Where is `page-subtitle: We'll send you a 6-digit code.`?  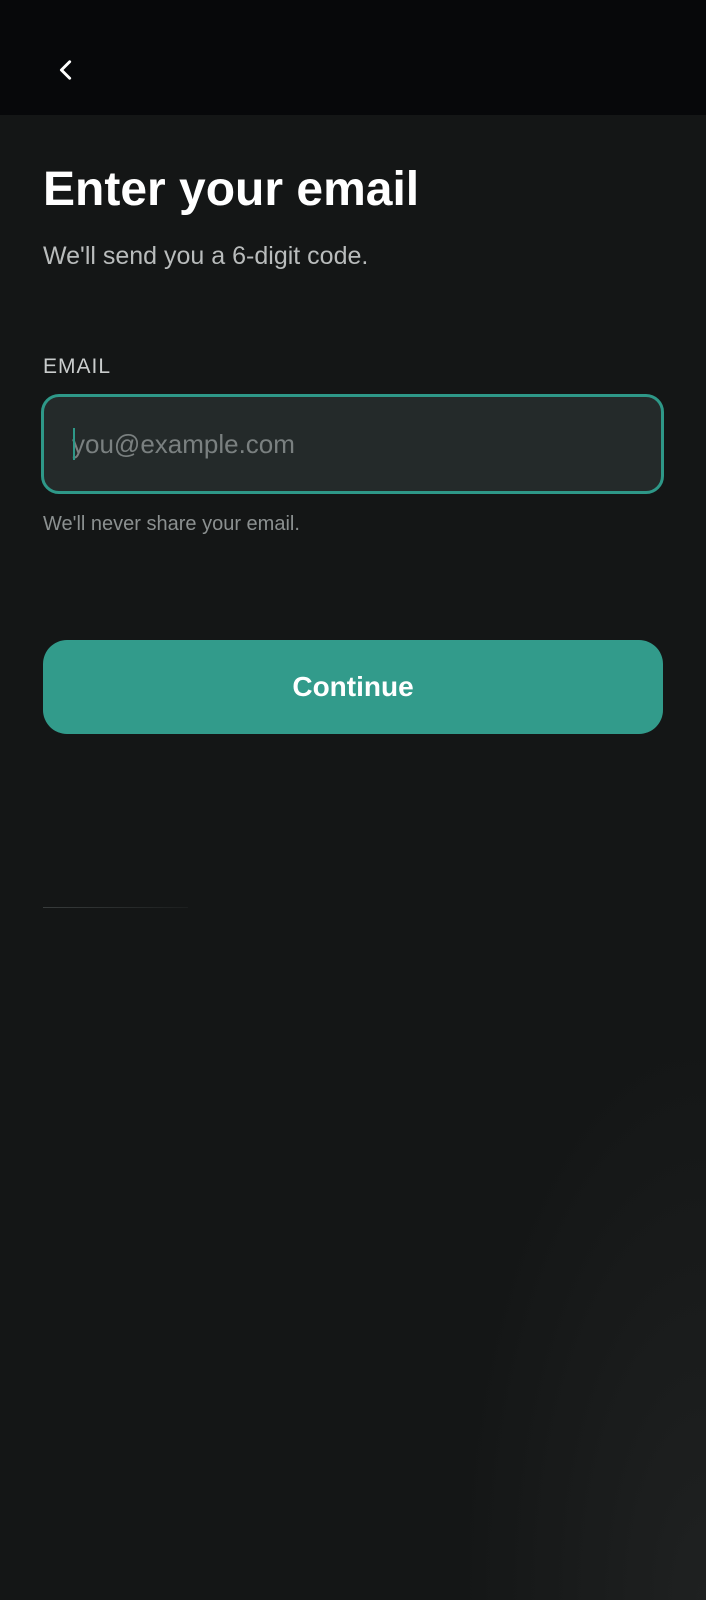 page-subtitle: We'll send you a 6-digit code. is located at coordinates (206, 256).